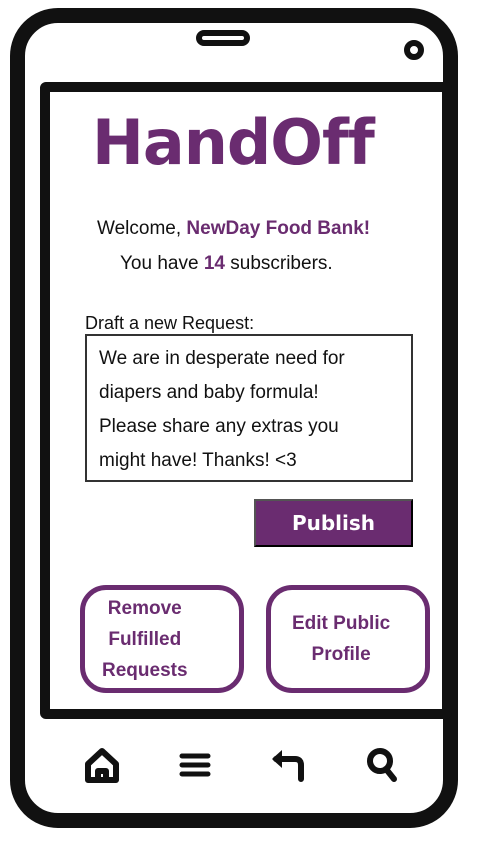 The width and height of the screenshot is (482, 841). What do you see at coordinates (414, 50) in the screenshot?
I see `camera-icon` at bounding box center [414, 50].